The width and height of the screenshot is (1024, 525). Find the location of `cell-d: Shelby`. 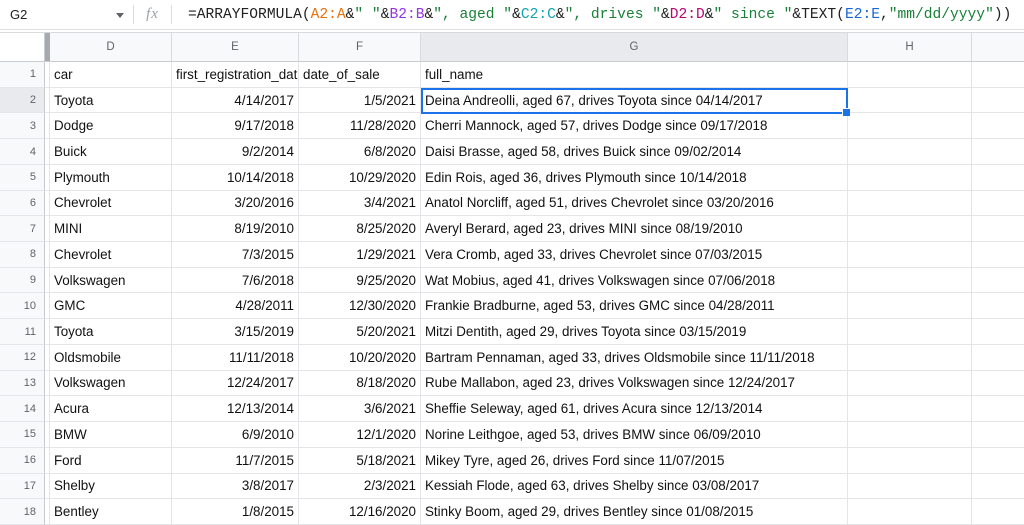

cell-d: Shelby is located at coordinates (111, 486).